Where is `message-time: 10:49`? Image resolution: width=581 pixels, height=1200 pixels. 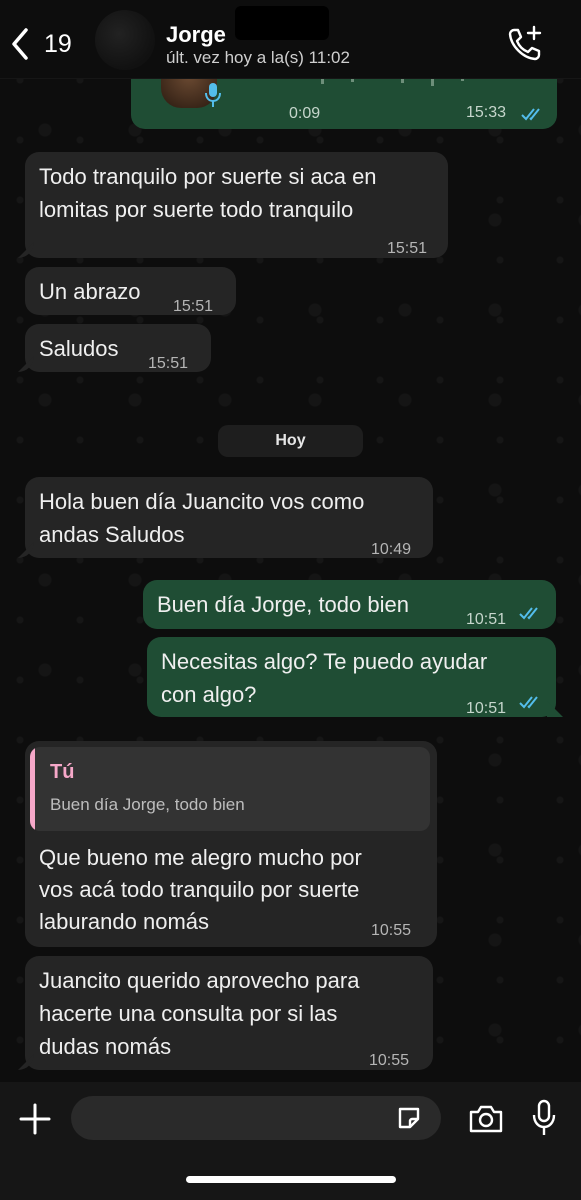
message-time: 10:49 is located at coordinates (391, 549).